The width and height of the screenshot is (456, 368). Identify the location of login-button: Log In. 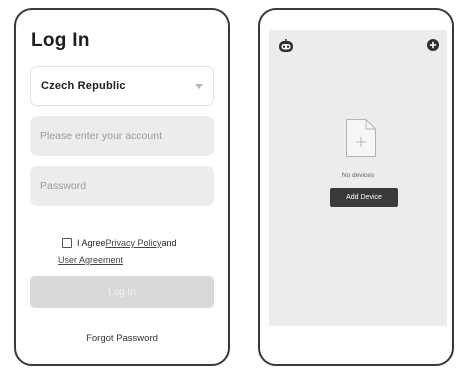
(122, 292).